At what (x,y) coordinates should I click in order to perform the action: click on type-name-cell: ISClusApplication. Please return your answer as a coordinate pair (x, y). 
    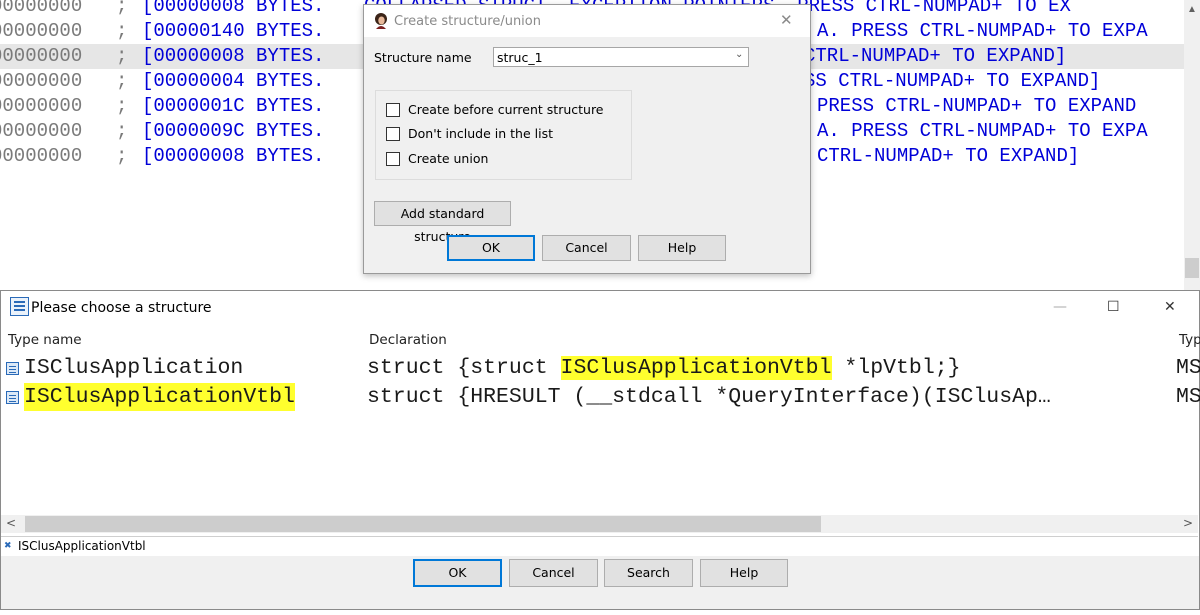
    Looking at the image, I should click on (134, 368).